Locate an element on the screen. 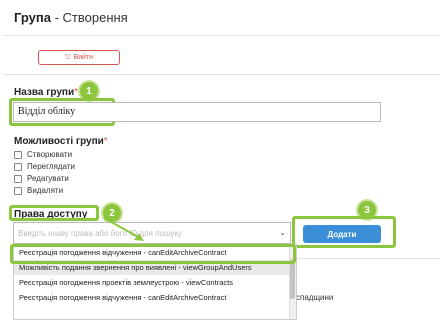  capabilities-label: Можливості групи* is located at coordinates (61, 141).